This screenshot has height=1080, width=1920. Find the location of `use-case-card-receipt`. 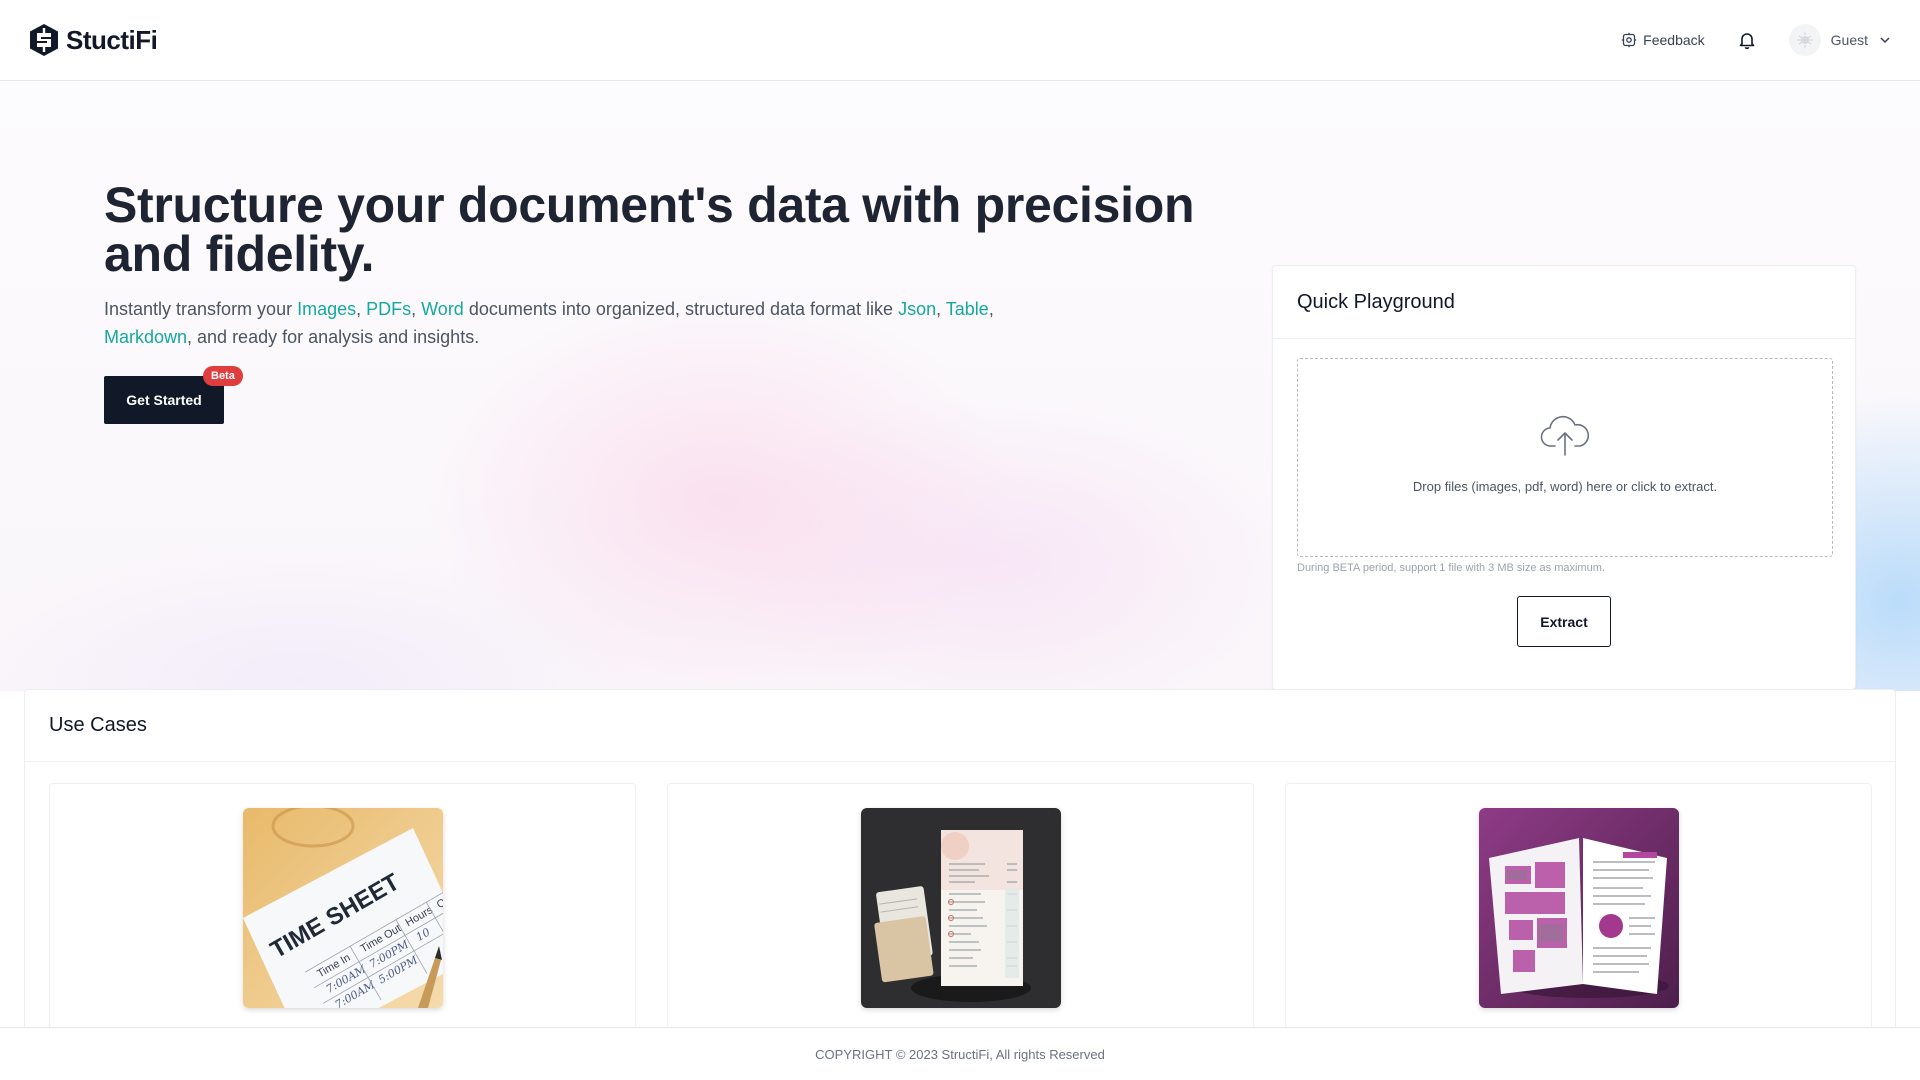

use-case-card-receipt is located at coordinates (960, 913).